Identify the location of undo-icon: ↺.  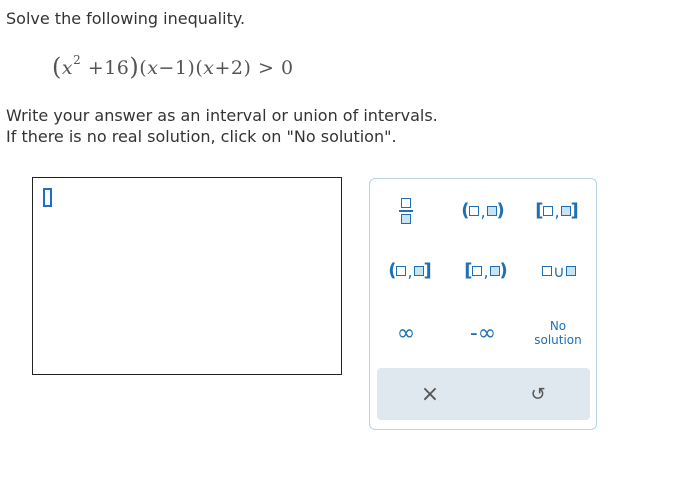
(538, 394).